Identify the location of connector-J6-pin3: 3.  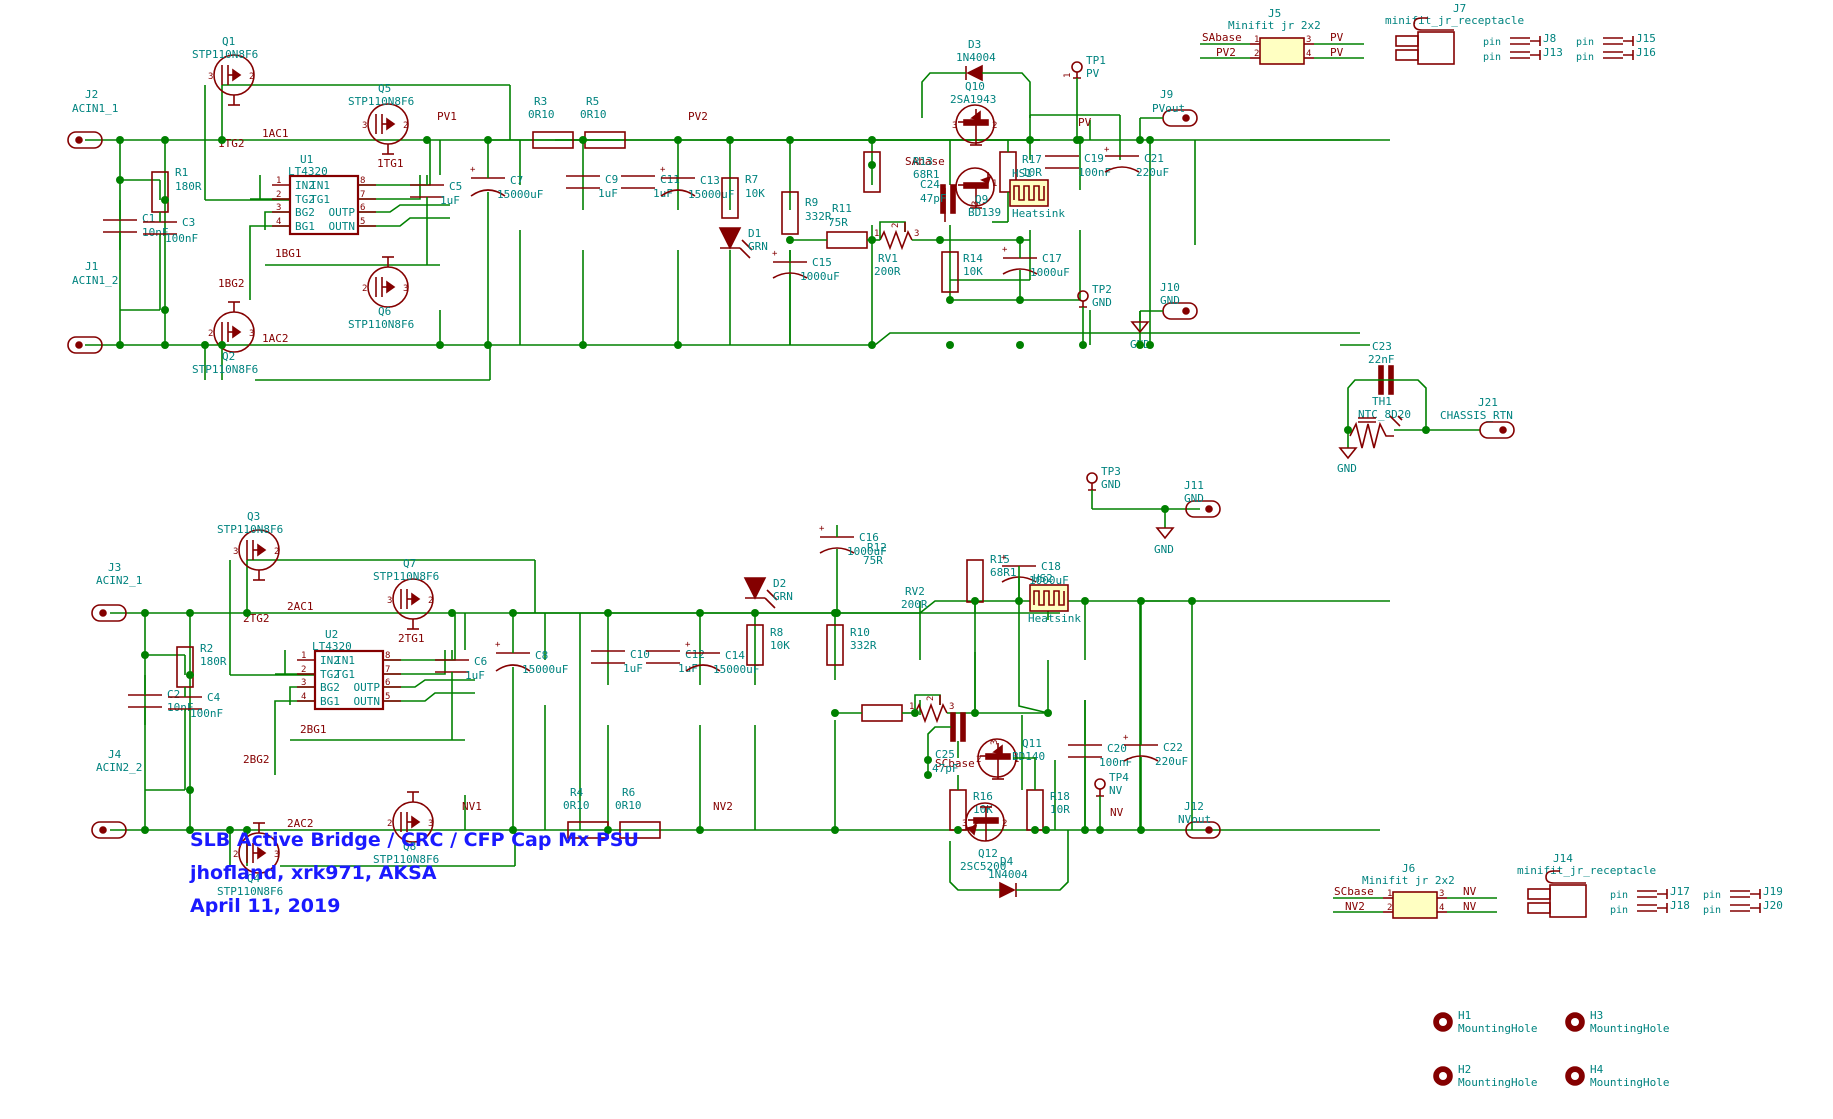
(1441, 894).